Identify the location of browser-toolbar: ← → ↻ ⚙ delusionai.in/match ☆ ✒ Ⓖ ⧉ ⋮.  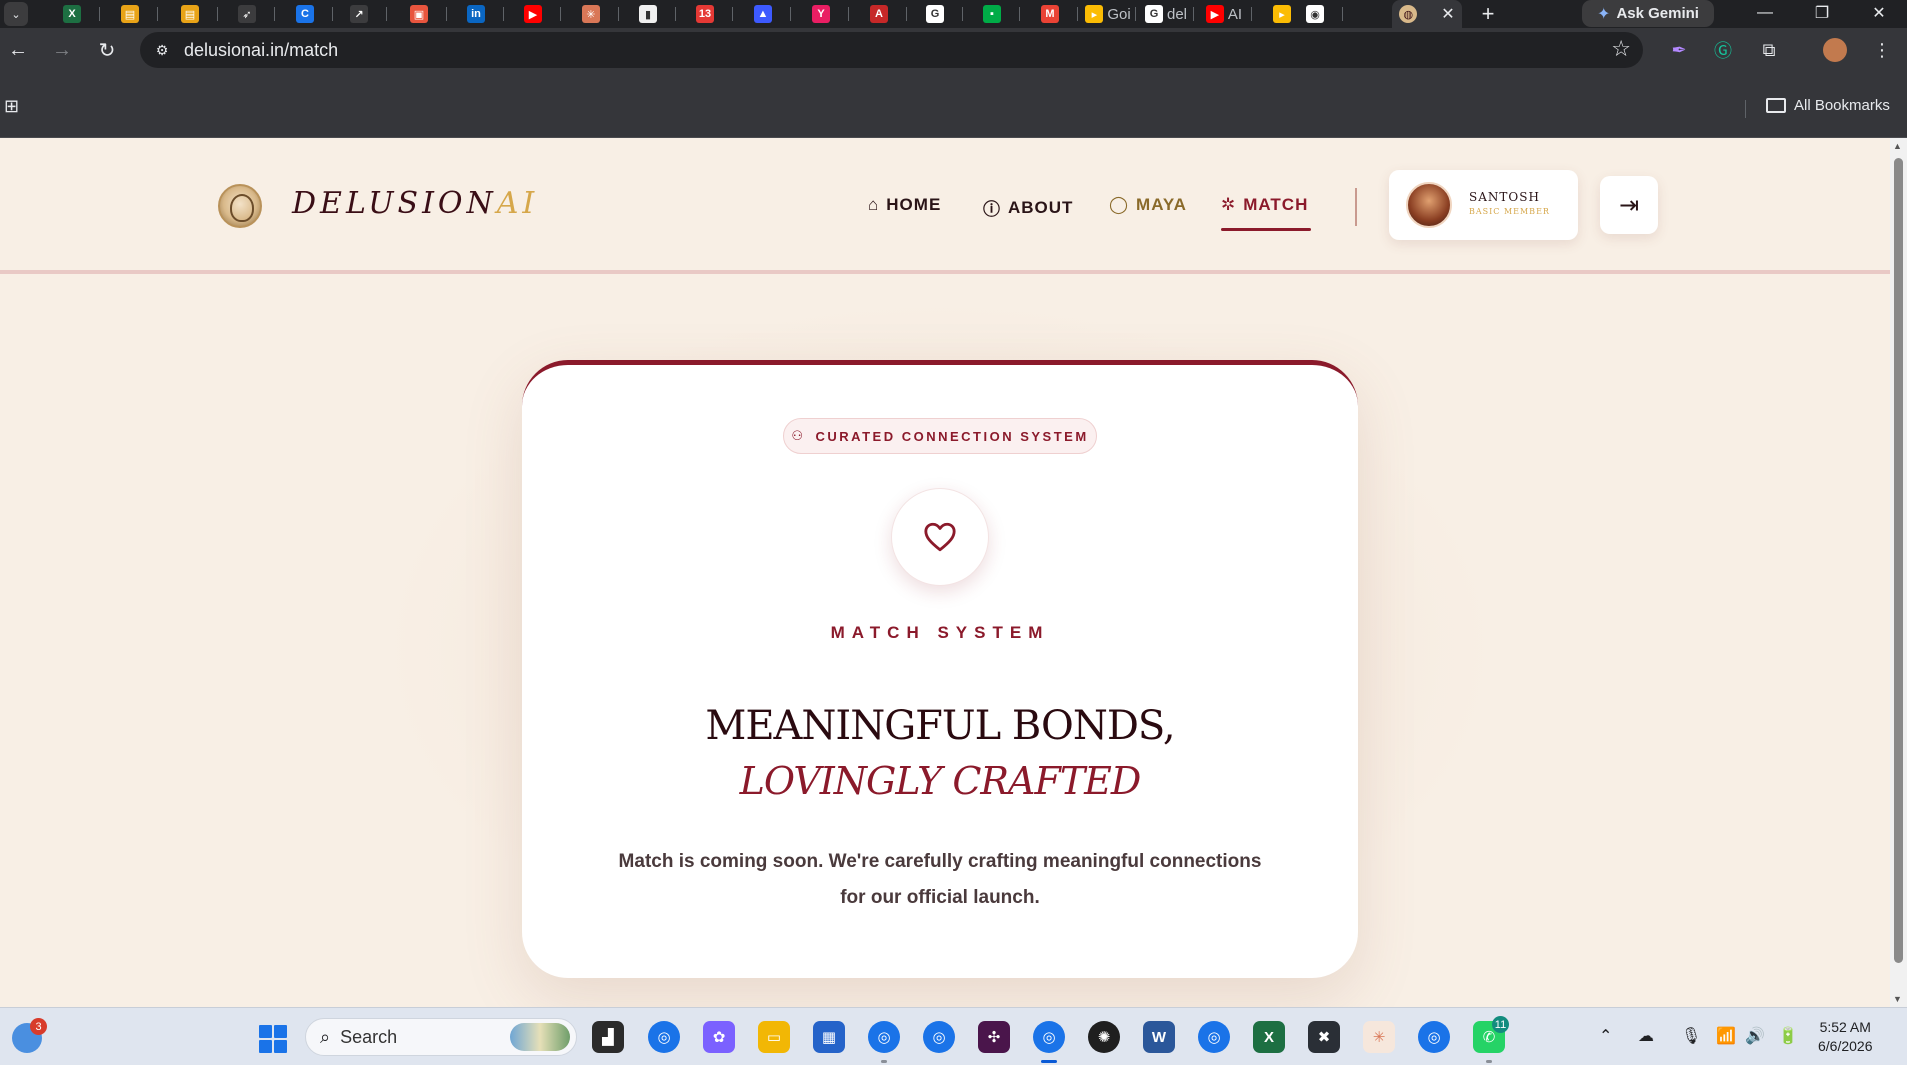
(953, 50).